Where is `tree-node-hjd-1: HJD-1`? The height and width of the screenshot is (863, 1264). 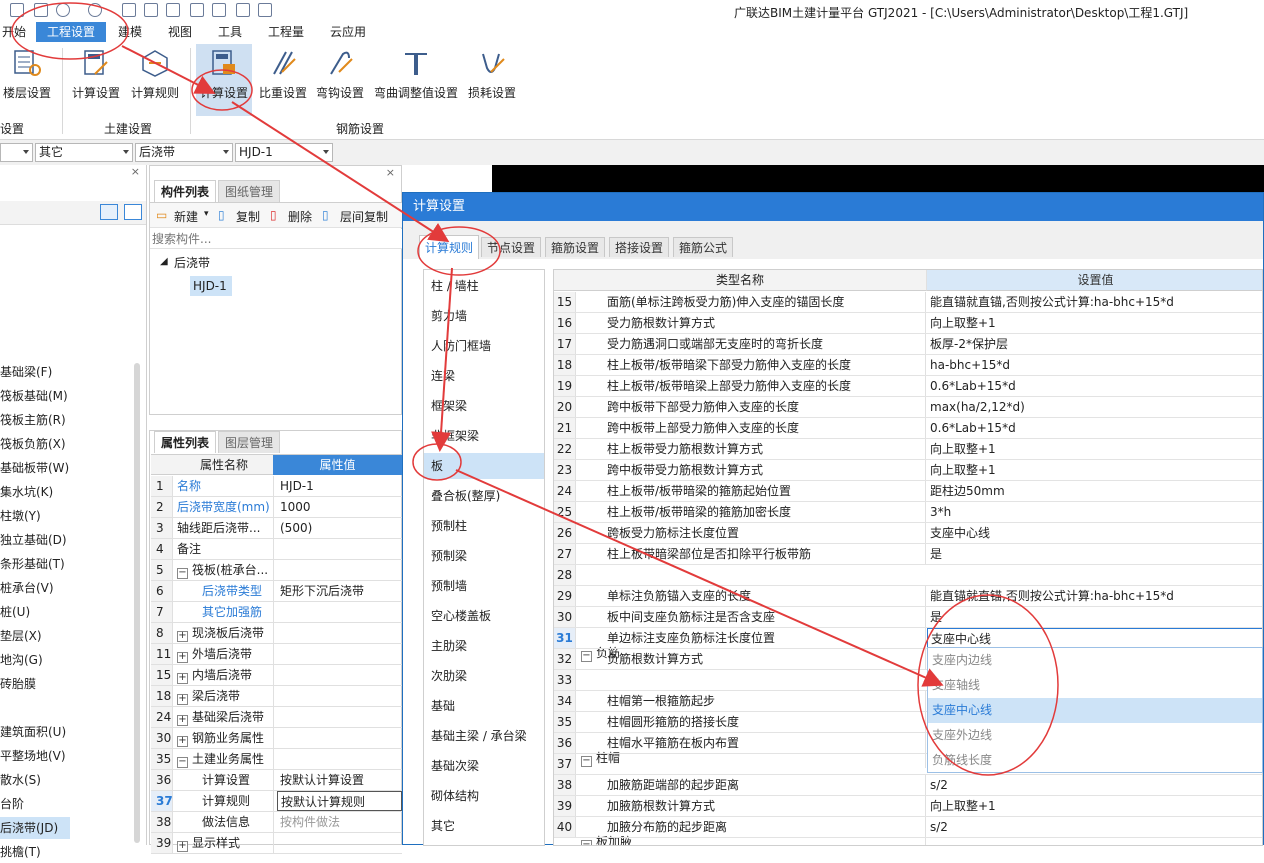 tree-node-hjd-1: HJD-1 is located at coordinates (211, 286).